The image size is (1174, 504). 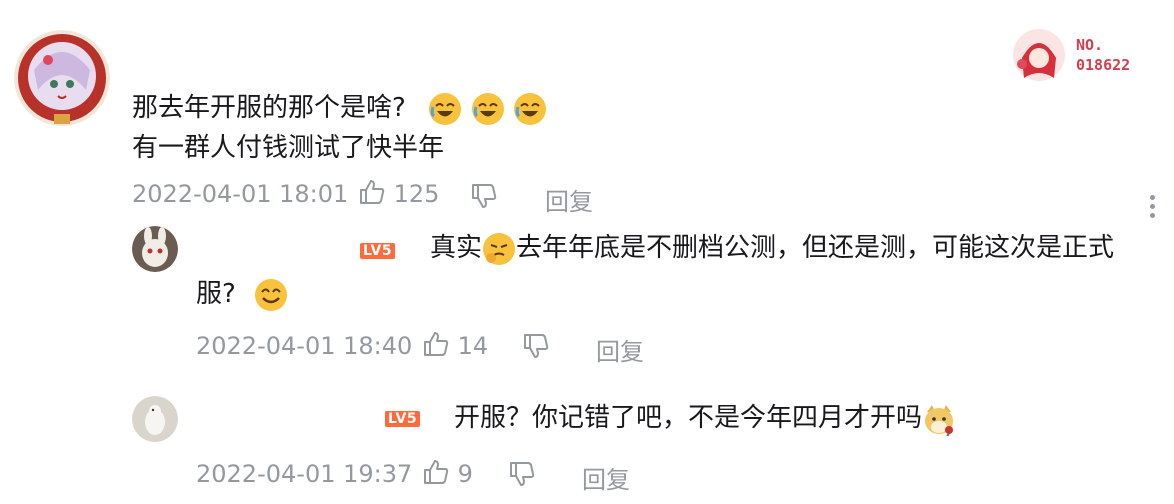 What do you see at coordinates (499, 248) in the screenshot?
I see `thinking-emoji-icon` at bounding box center [499, 248].